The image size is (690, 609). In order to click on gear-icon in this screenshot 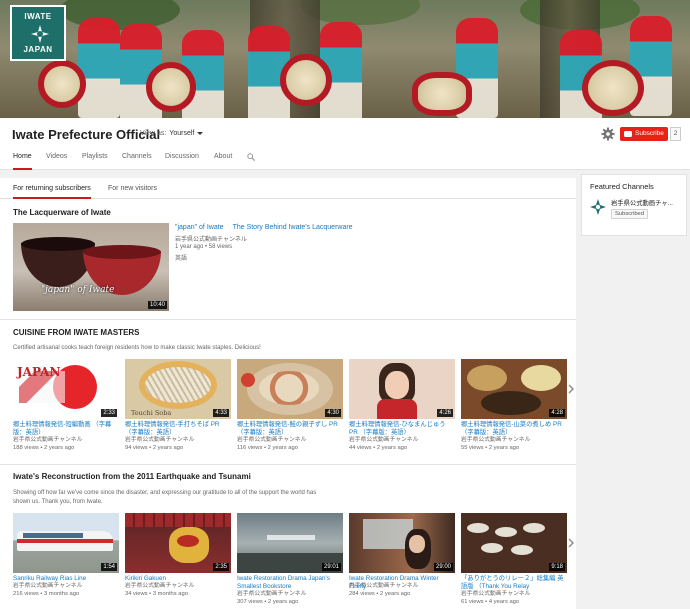, I will do `click(608, 134)`.